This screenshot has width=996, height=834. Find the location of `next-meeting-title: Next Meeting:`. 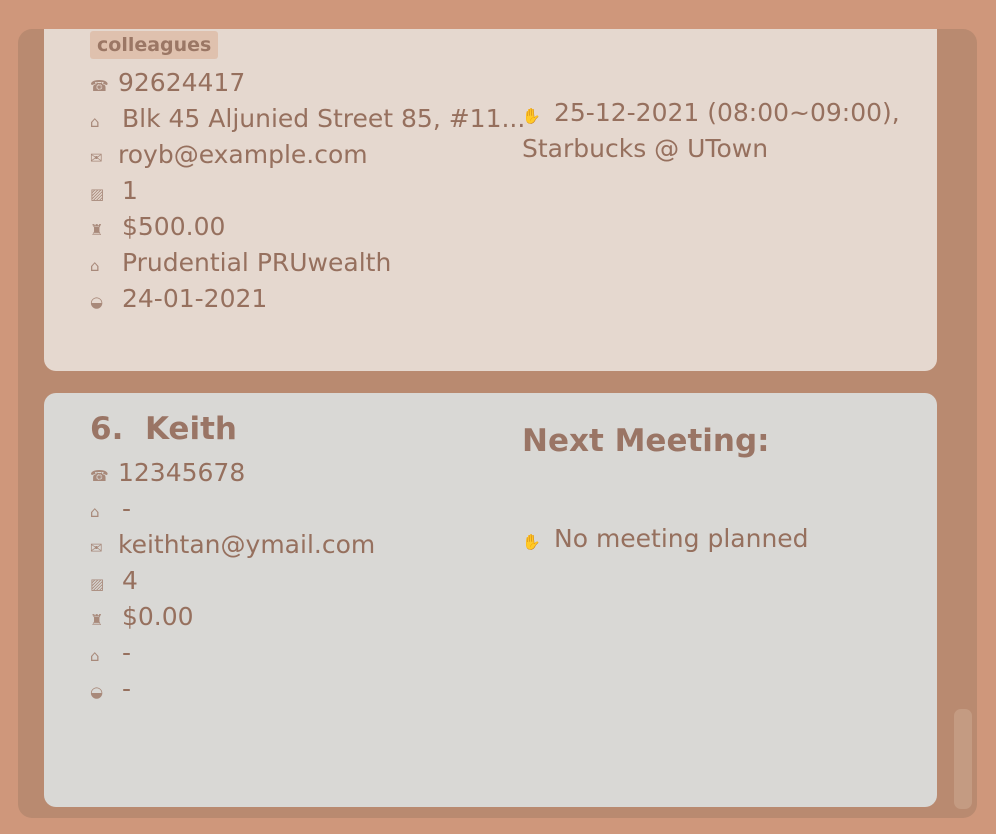

next-meeting-title: Next Meeting: is located at coordinates (646, 441).